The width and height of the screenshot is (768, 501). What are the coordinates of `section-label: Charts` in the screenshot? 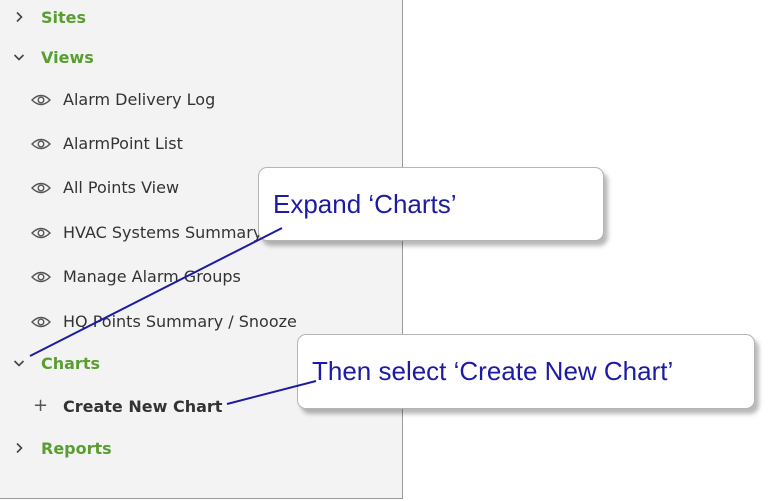 It's located at (70, 363).